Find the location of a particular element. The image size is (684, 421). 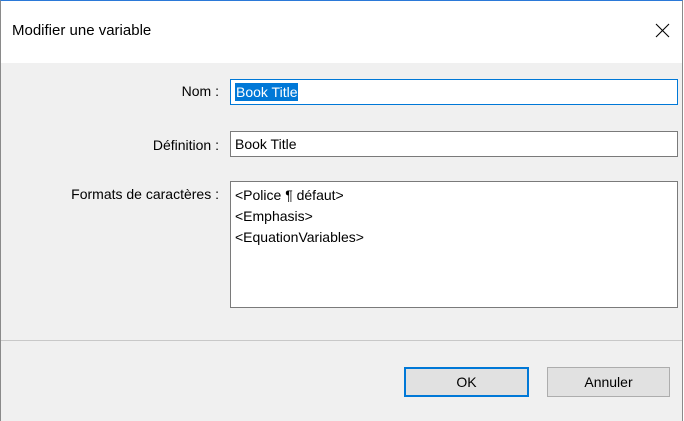

cancel-button: Annuler is located at coordinates (608, 382).